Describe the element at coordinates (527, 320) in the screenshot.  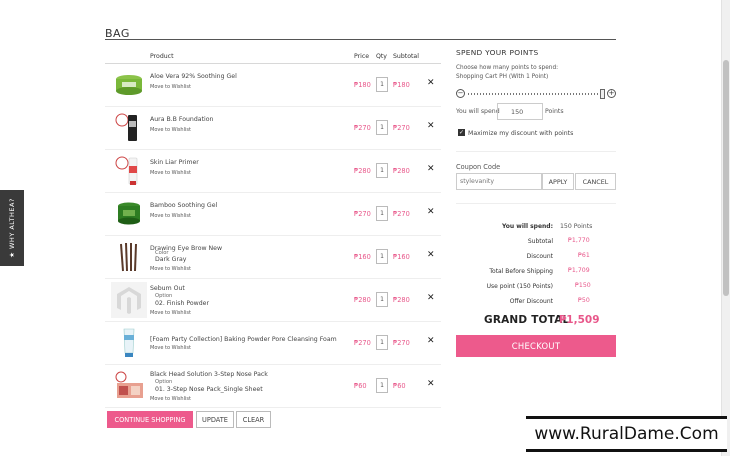
I see `grand-total-label: GRAND TOTAL` at that location.